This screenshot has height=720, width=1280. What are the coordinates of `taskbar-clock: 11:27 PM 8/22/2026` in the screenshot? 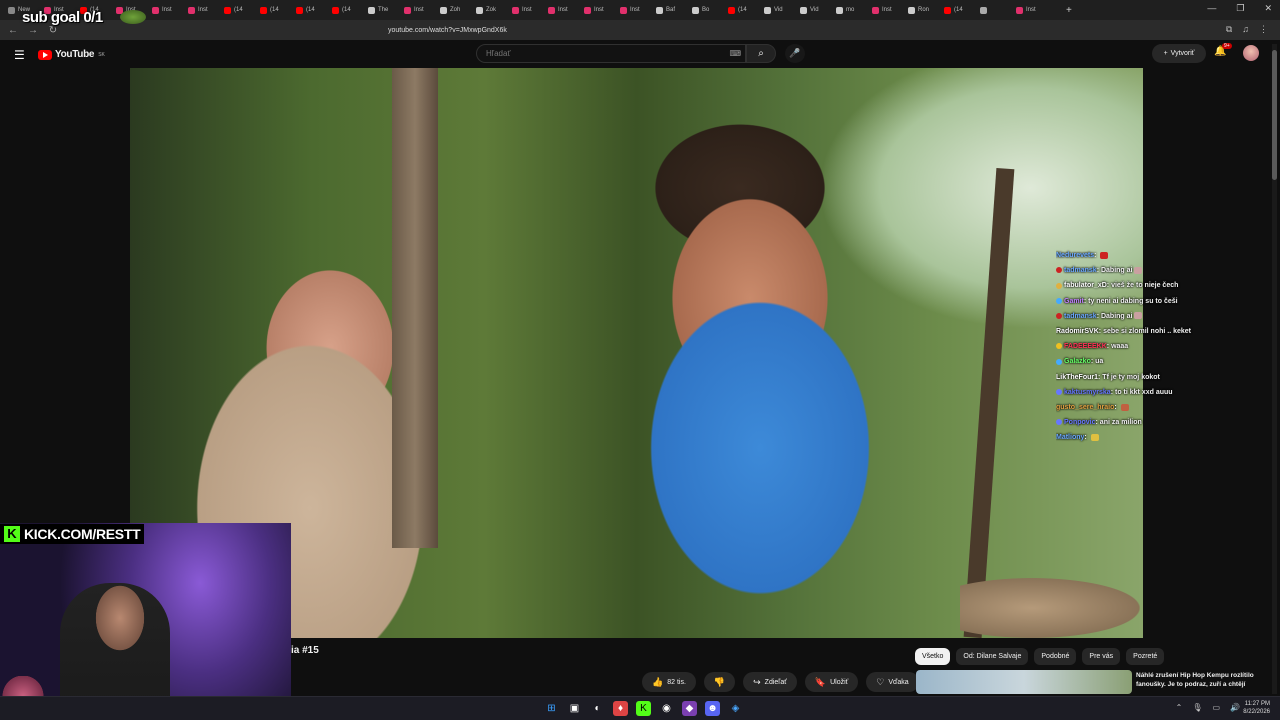 It's located at (1256, 708).